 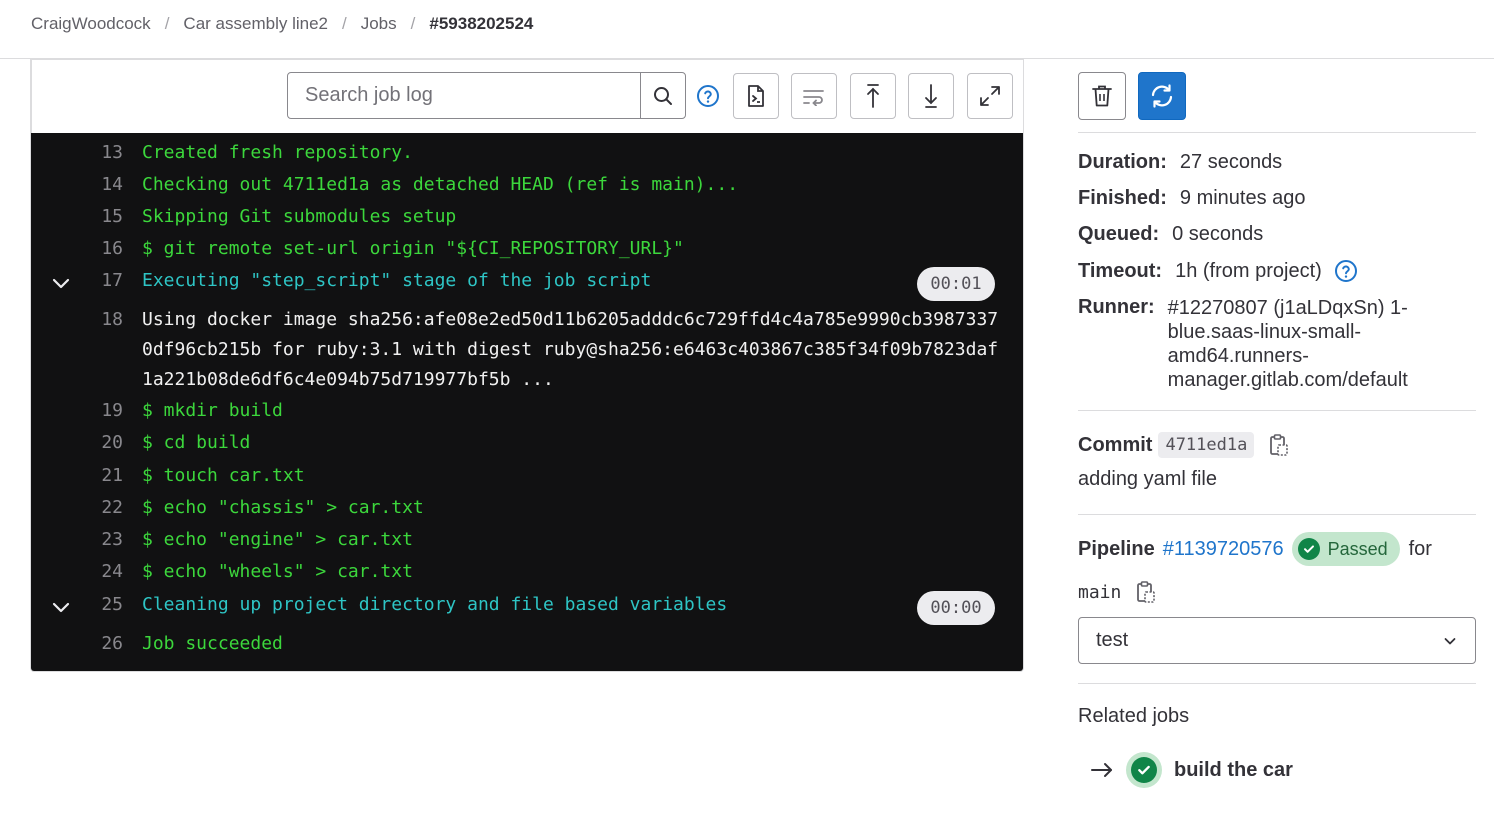 I want to click on log-line-number: 14, so click(x=107, y=185).